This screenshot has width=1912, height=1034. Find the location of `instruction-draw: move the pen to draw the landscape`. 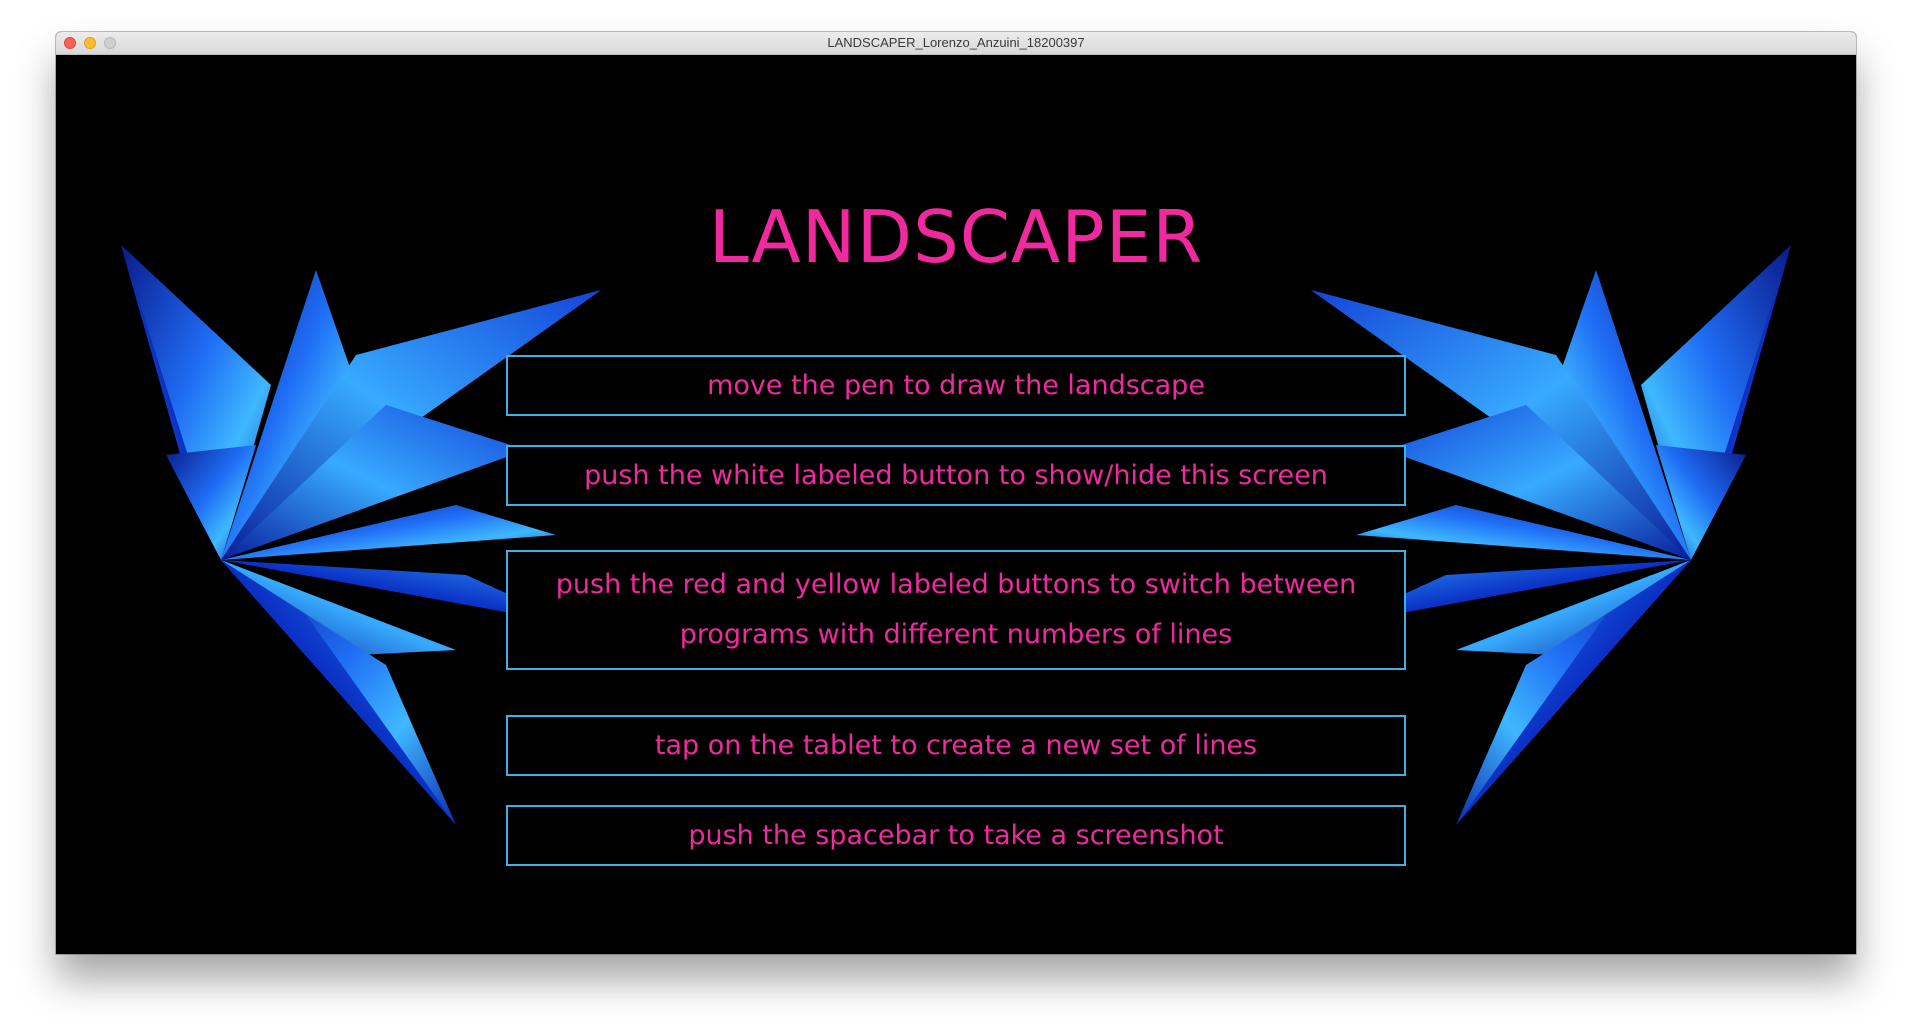

instruction-draw: move the pen to draw the landscape is located at coordinates (956, 385).